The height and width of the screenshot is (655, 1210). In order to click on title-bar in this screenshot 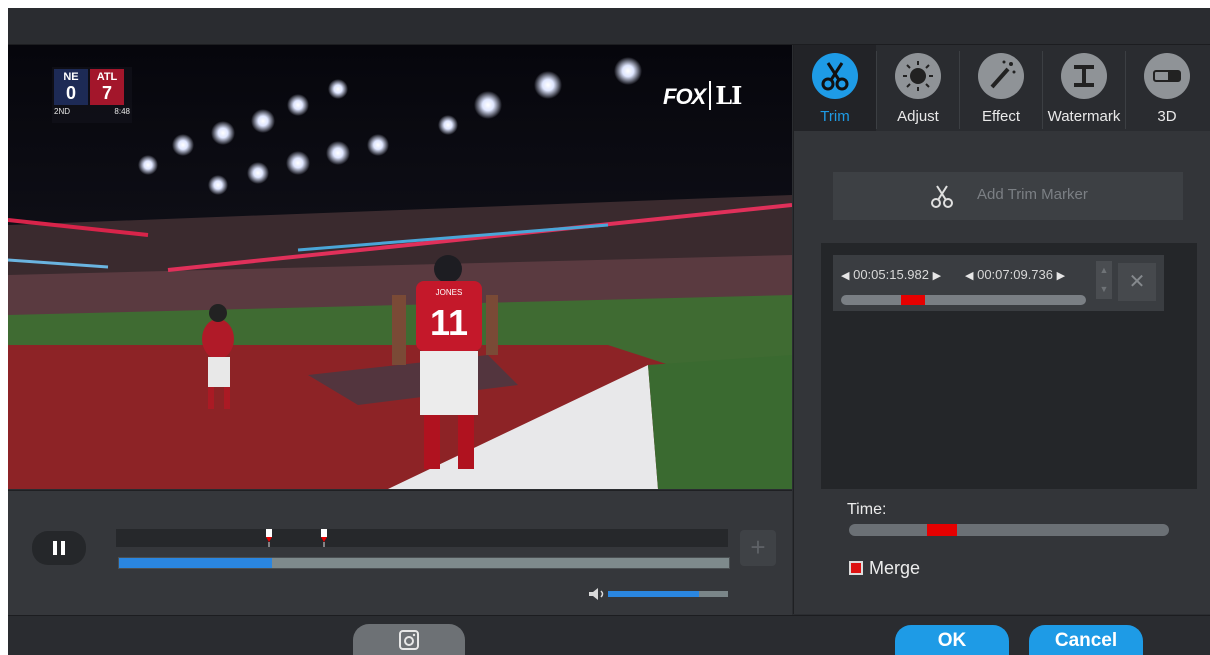, I will do `click(609, 26)`.